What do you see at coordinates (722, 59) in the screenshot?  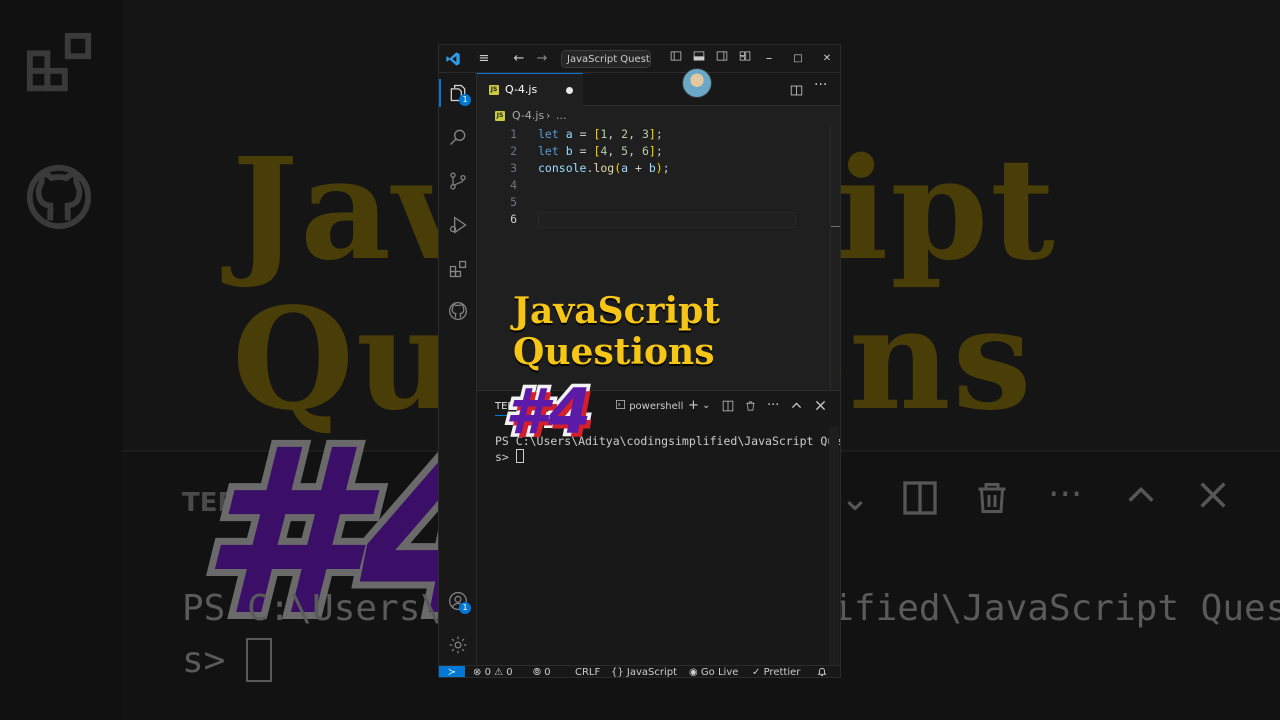 I see `toggle-secondary-sidebar-icon` at bounding box center [722, 59].